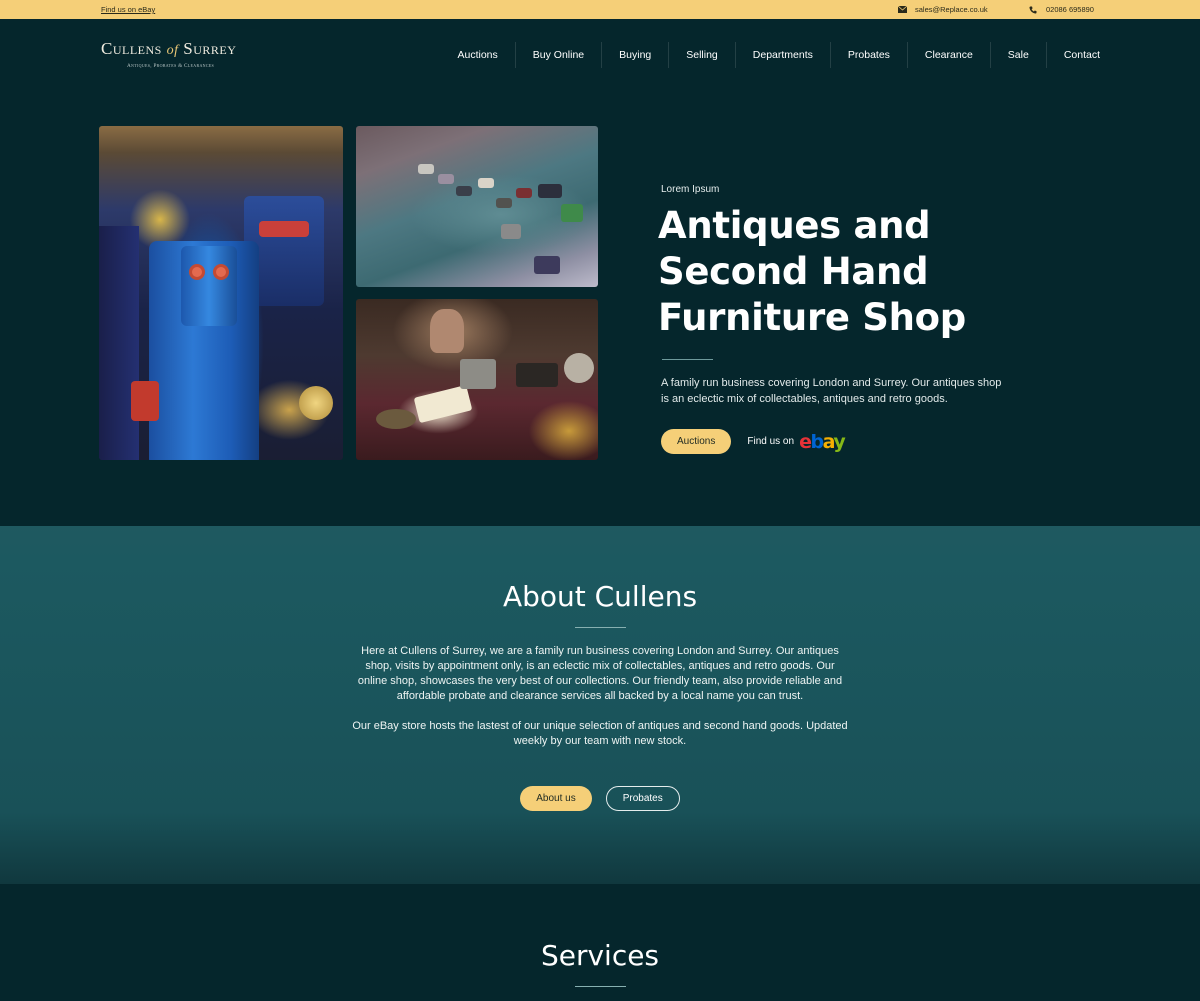 The image size is (1200, 1001). I want to click on antique-dial, so click(579, 368).